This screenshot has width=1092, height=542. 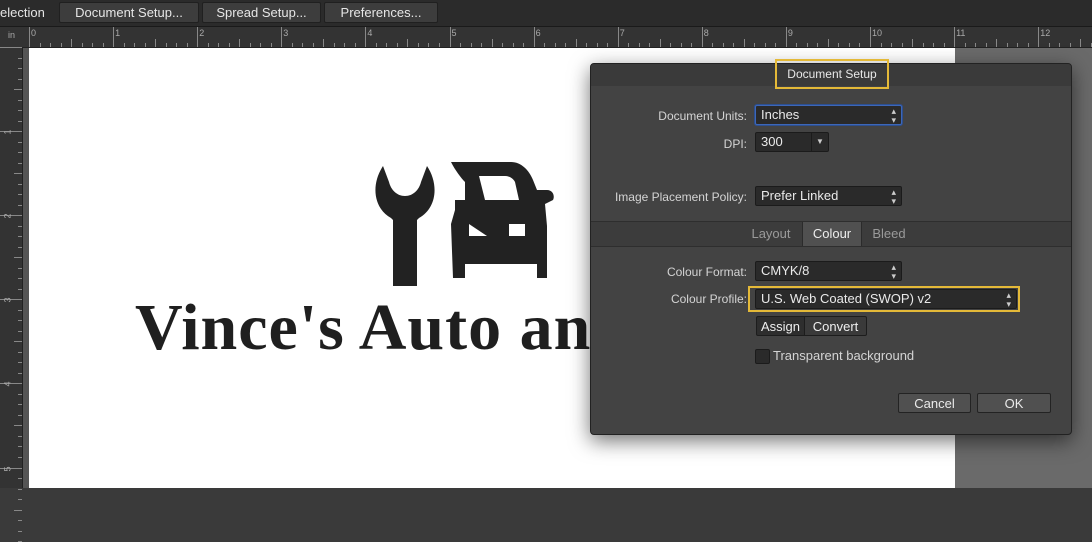 I want to click on ruler-h-label: 2, so click(x=202, y=33).